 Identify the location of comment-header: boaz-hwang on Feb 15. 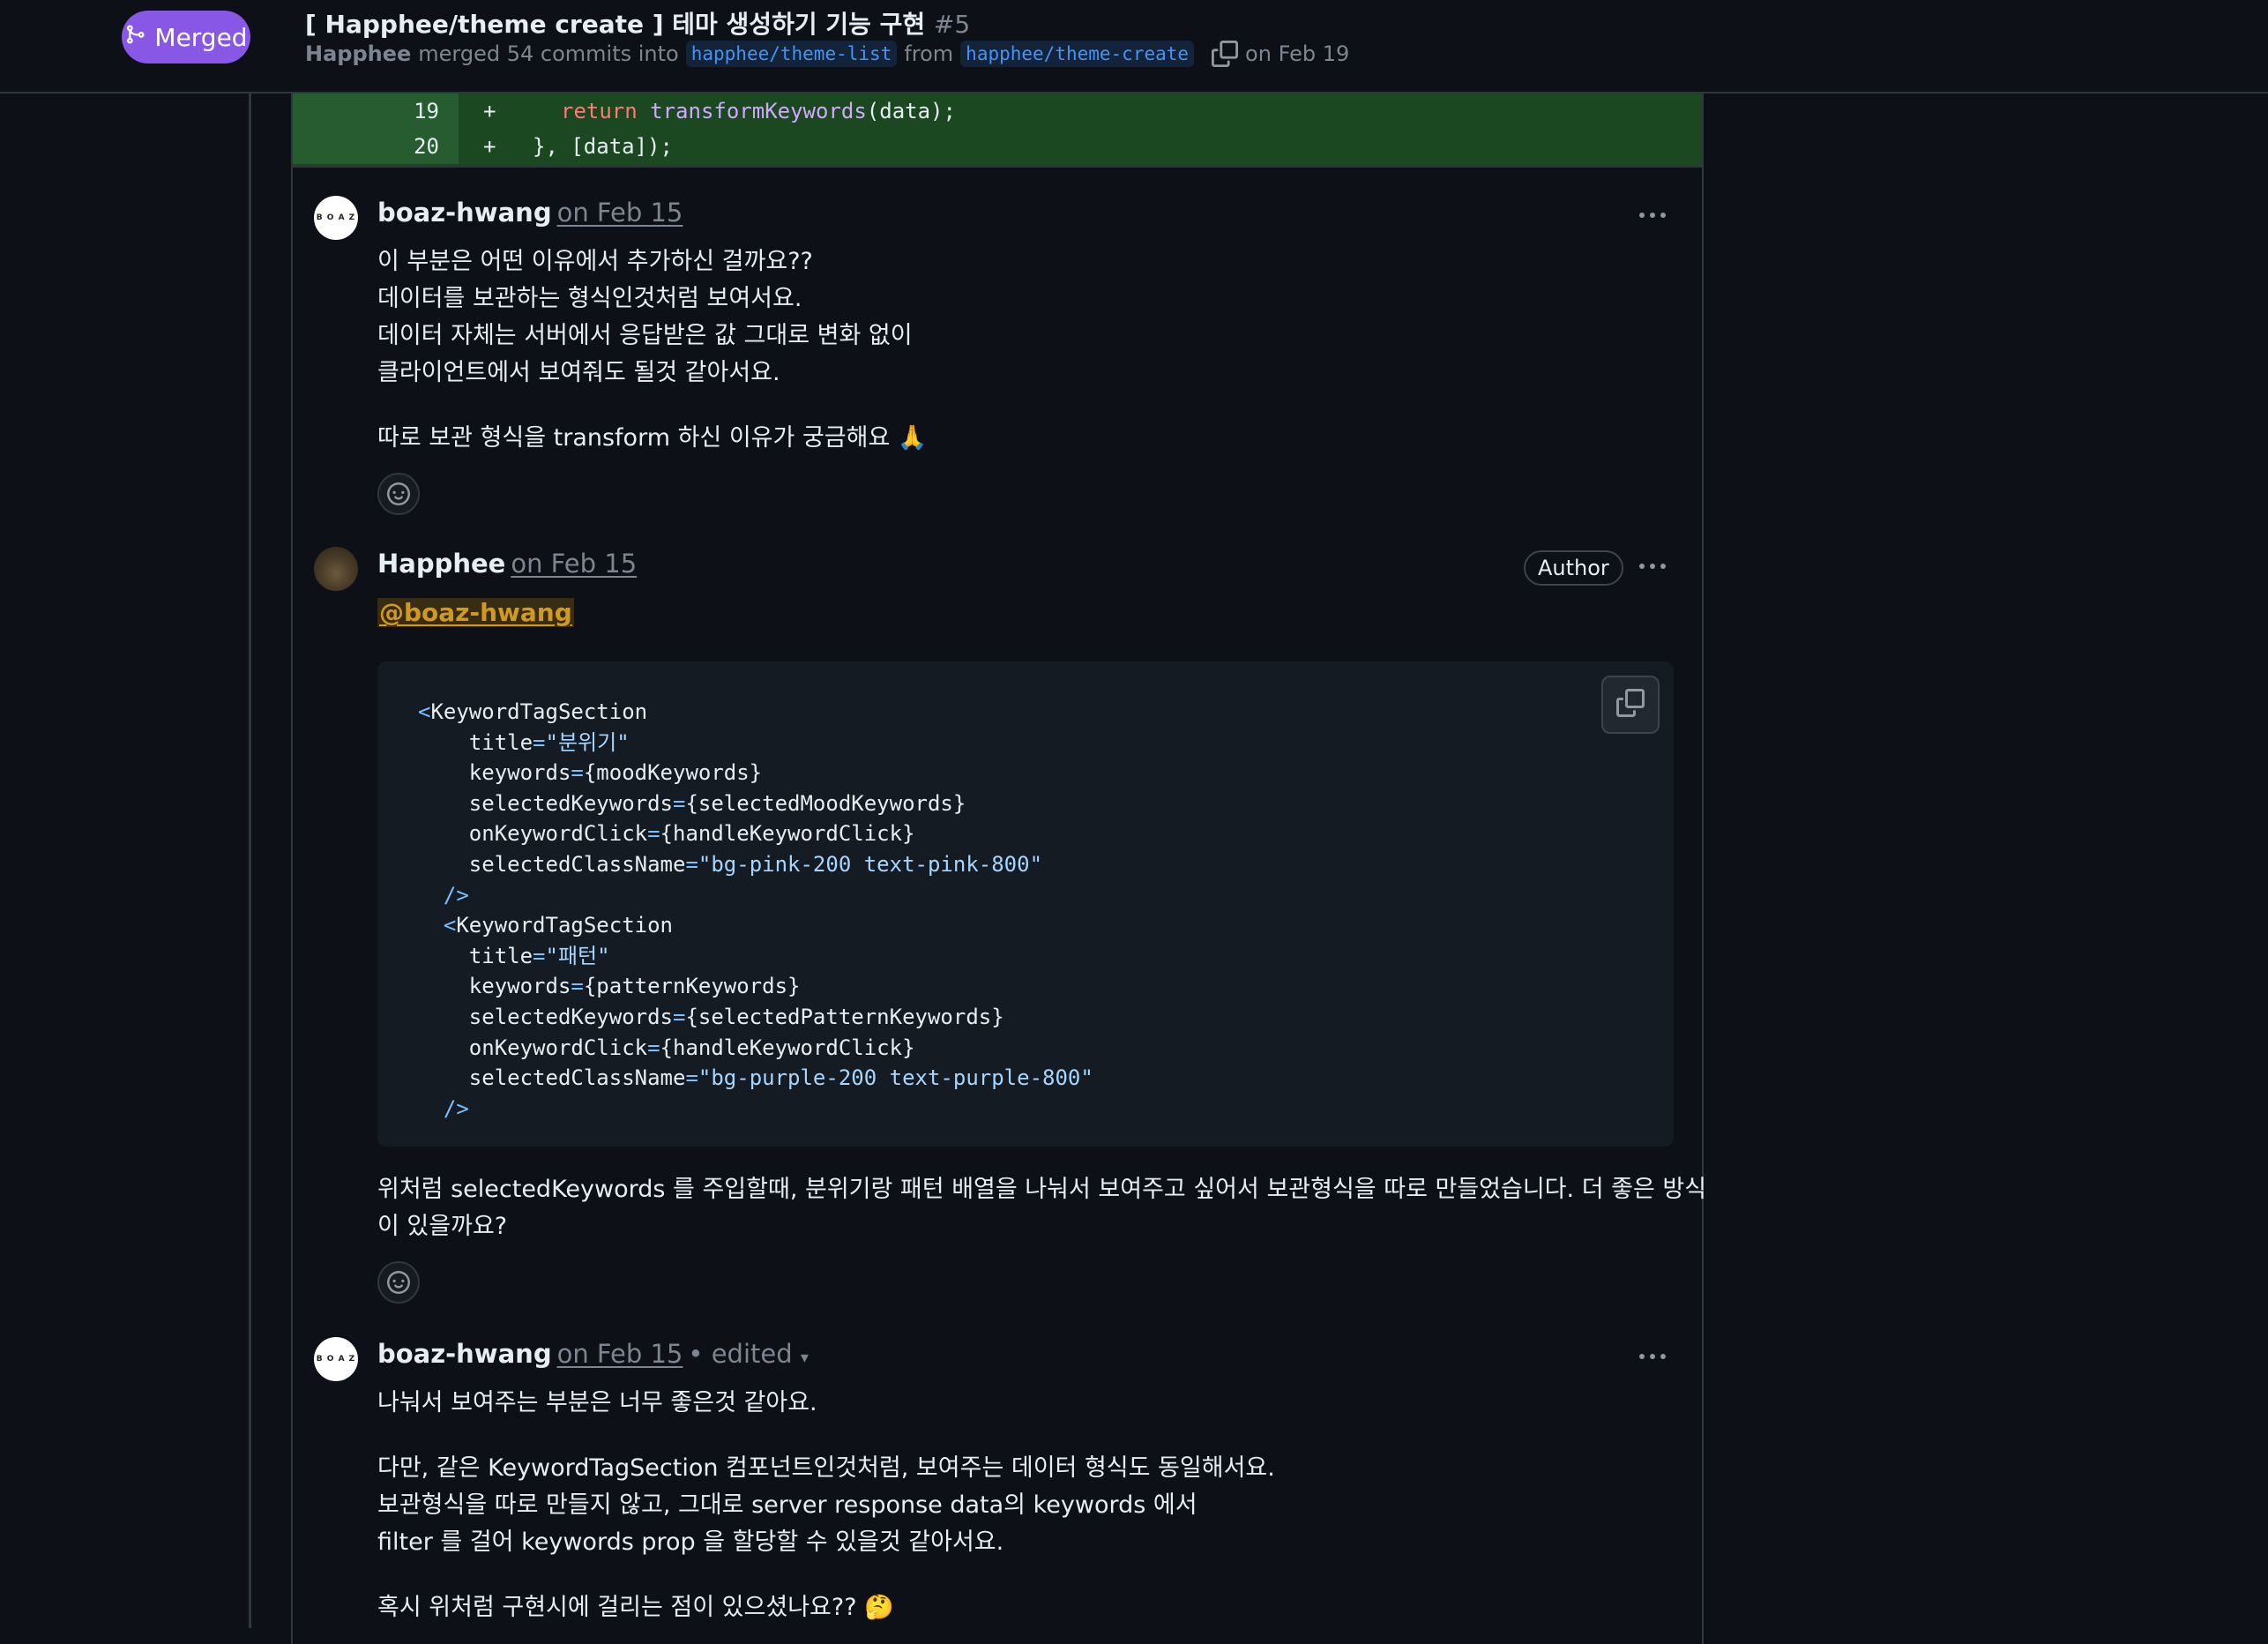
(530, 213).